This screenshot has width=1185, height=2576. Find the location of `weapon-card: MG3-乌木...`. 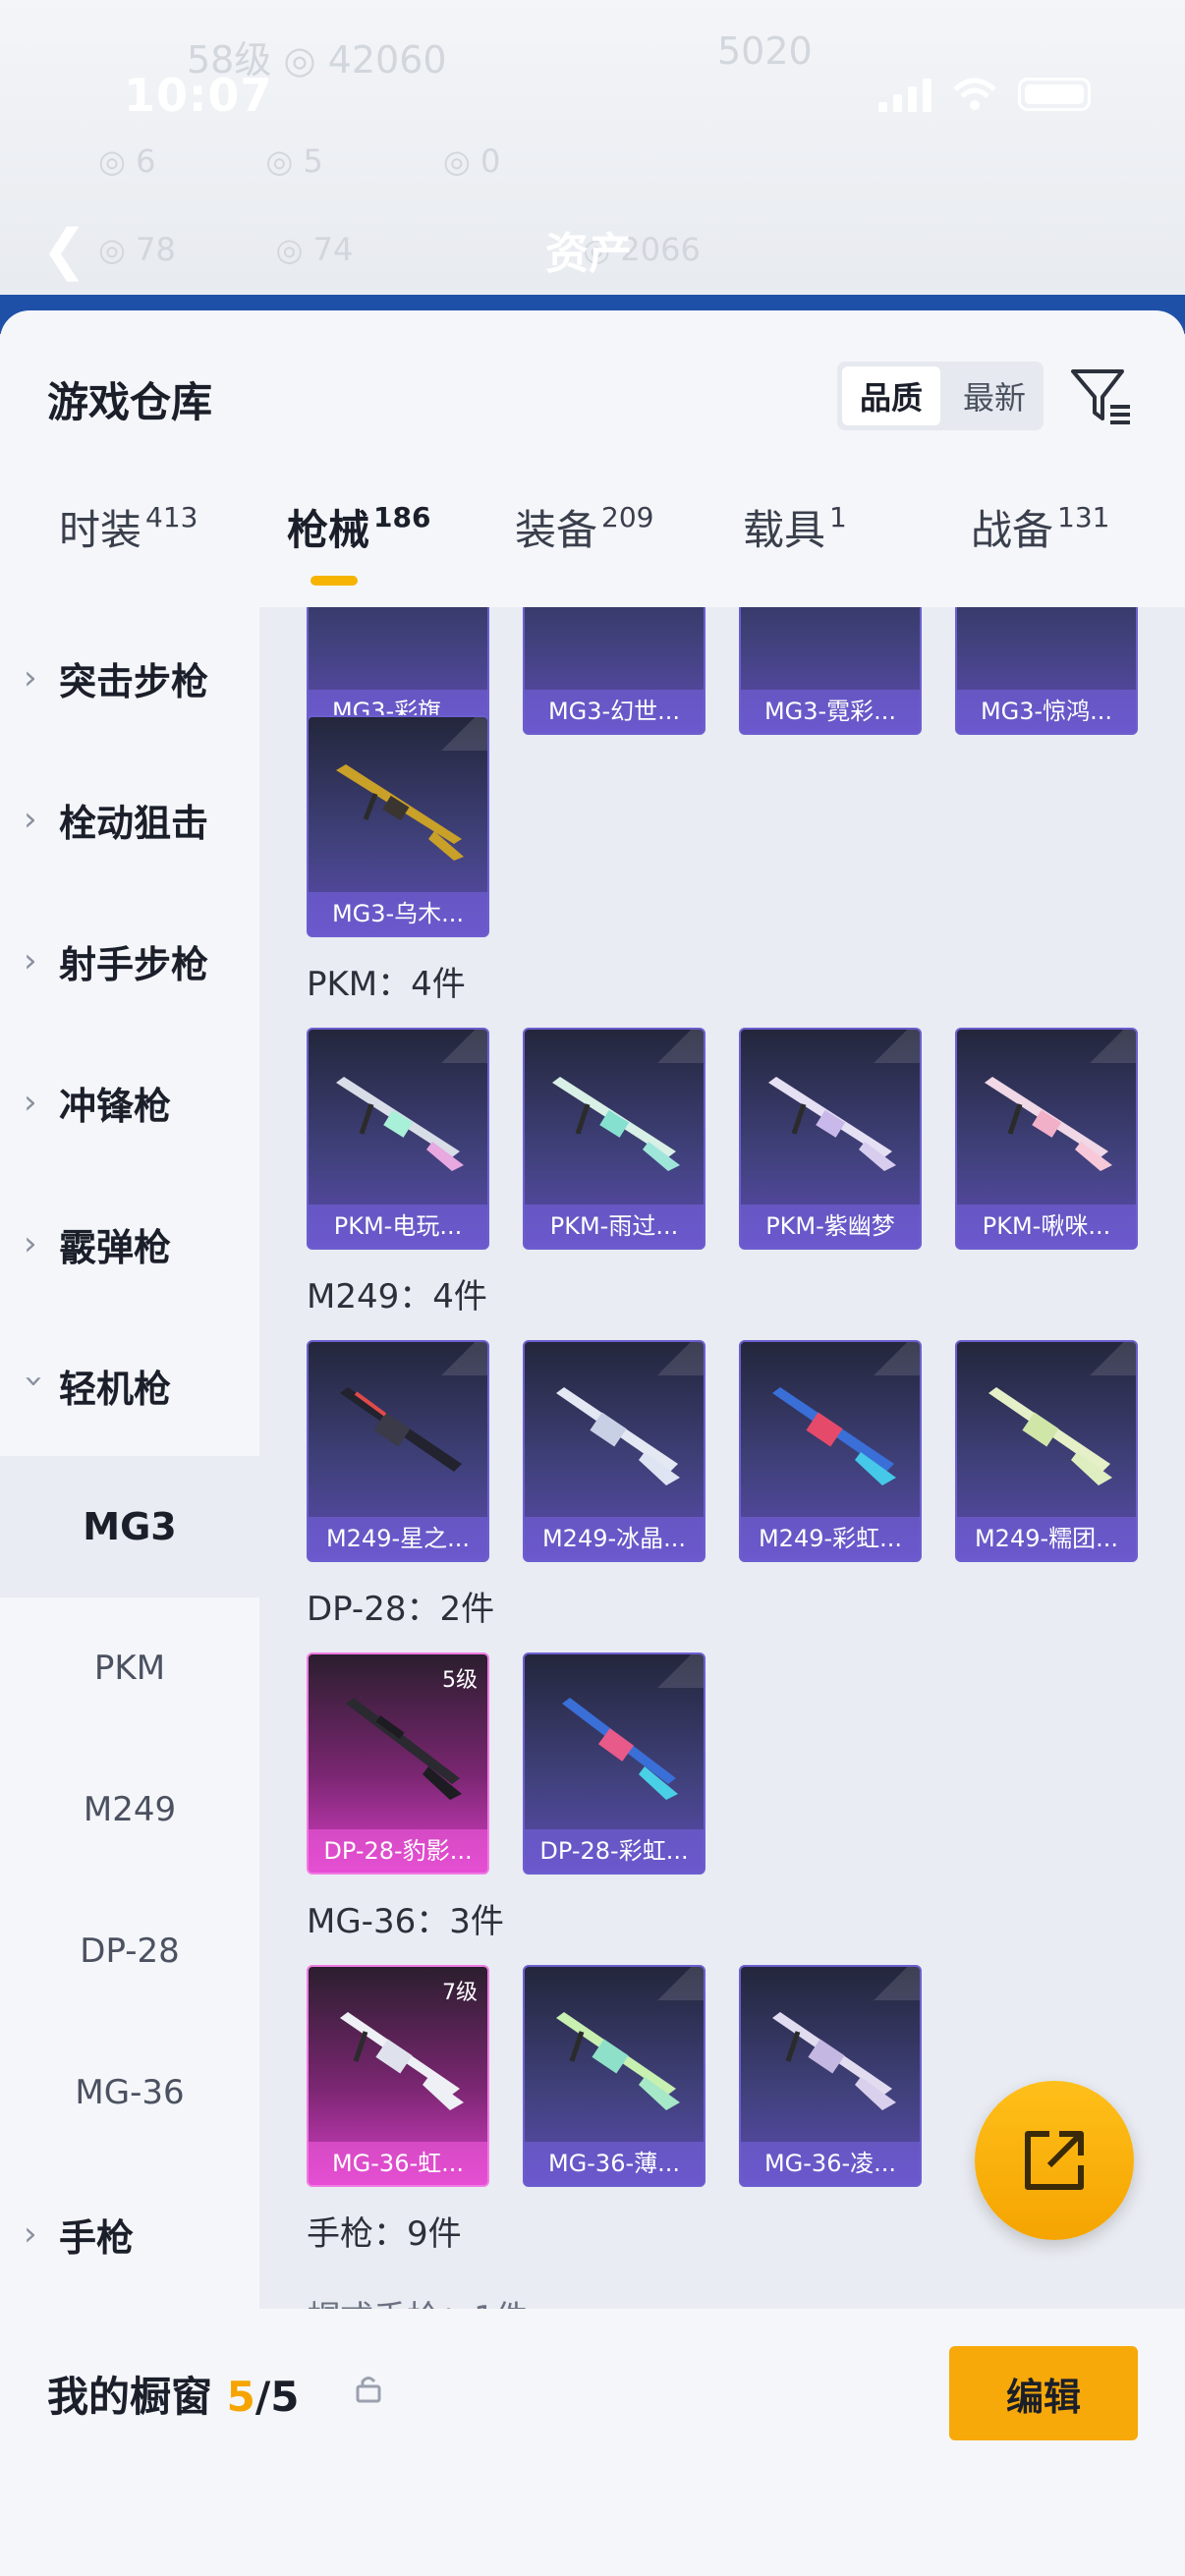

weapon-card: MG3-乌木... is located at coordinates (398, 826).